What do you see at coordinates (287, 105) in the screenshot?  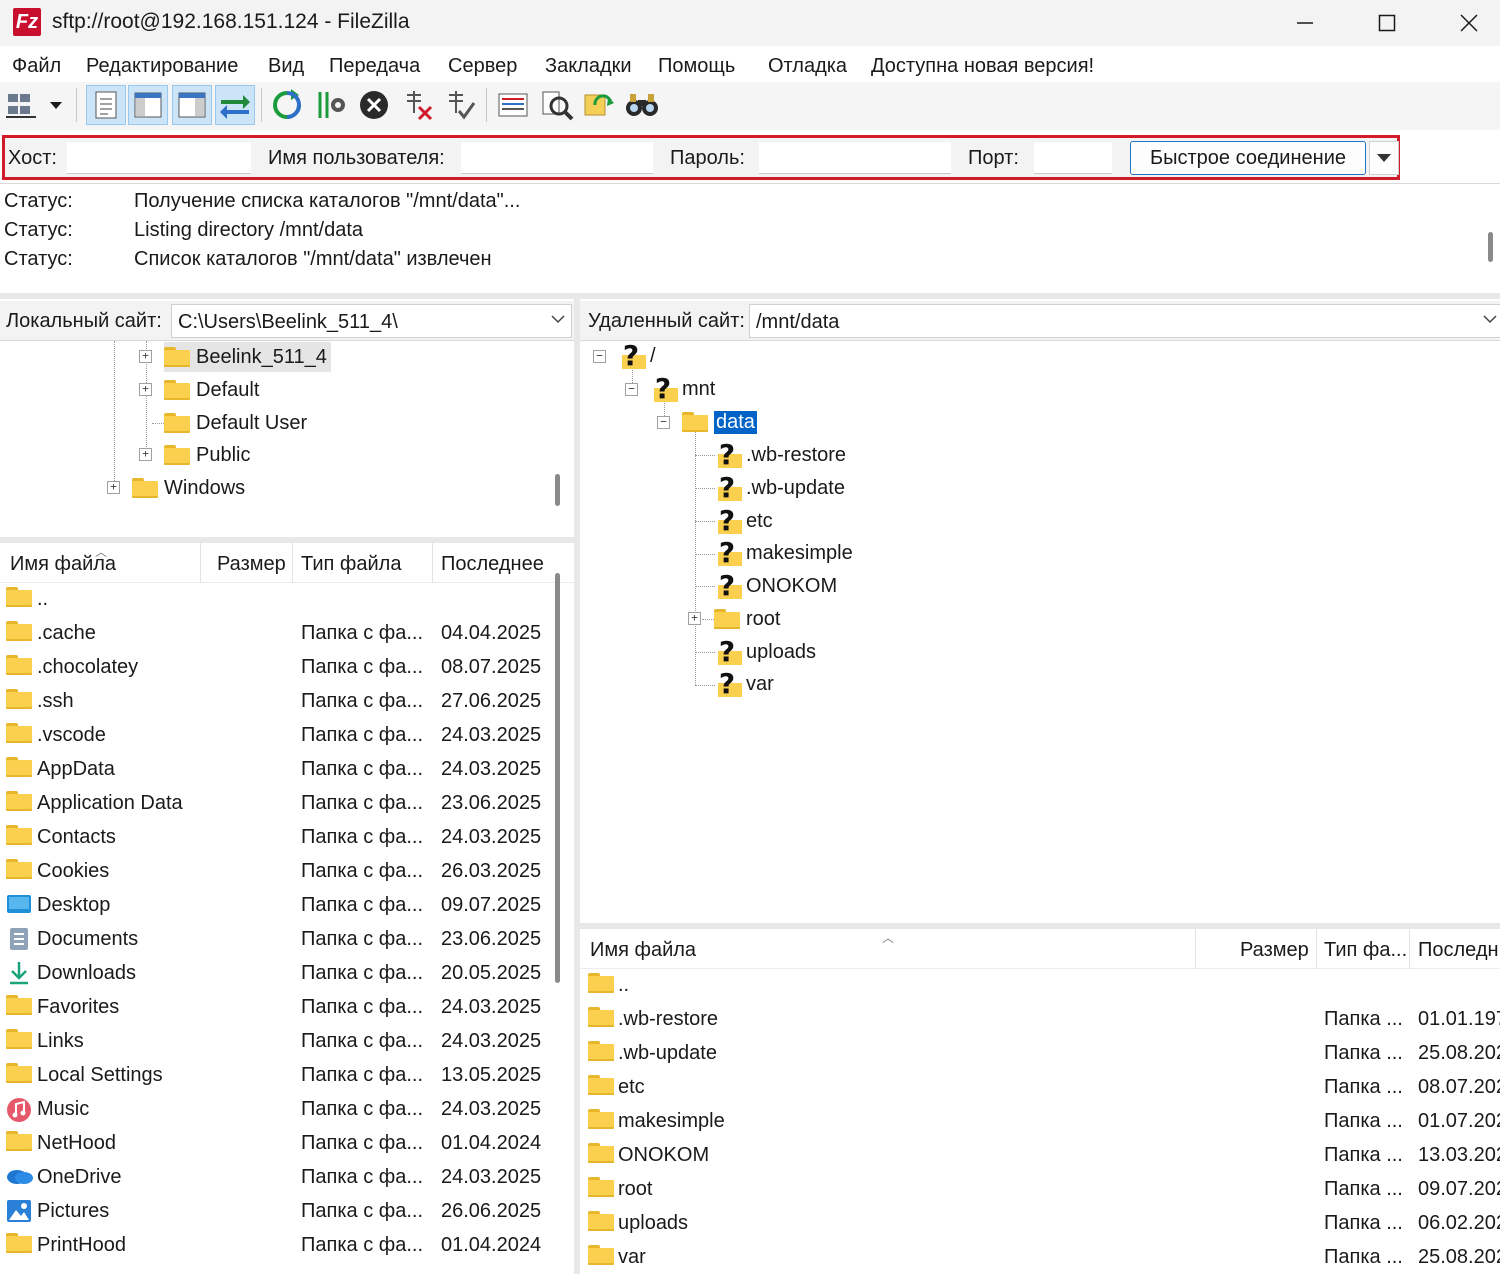 I see `refresh-button` at bounding box center [287, 105].